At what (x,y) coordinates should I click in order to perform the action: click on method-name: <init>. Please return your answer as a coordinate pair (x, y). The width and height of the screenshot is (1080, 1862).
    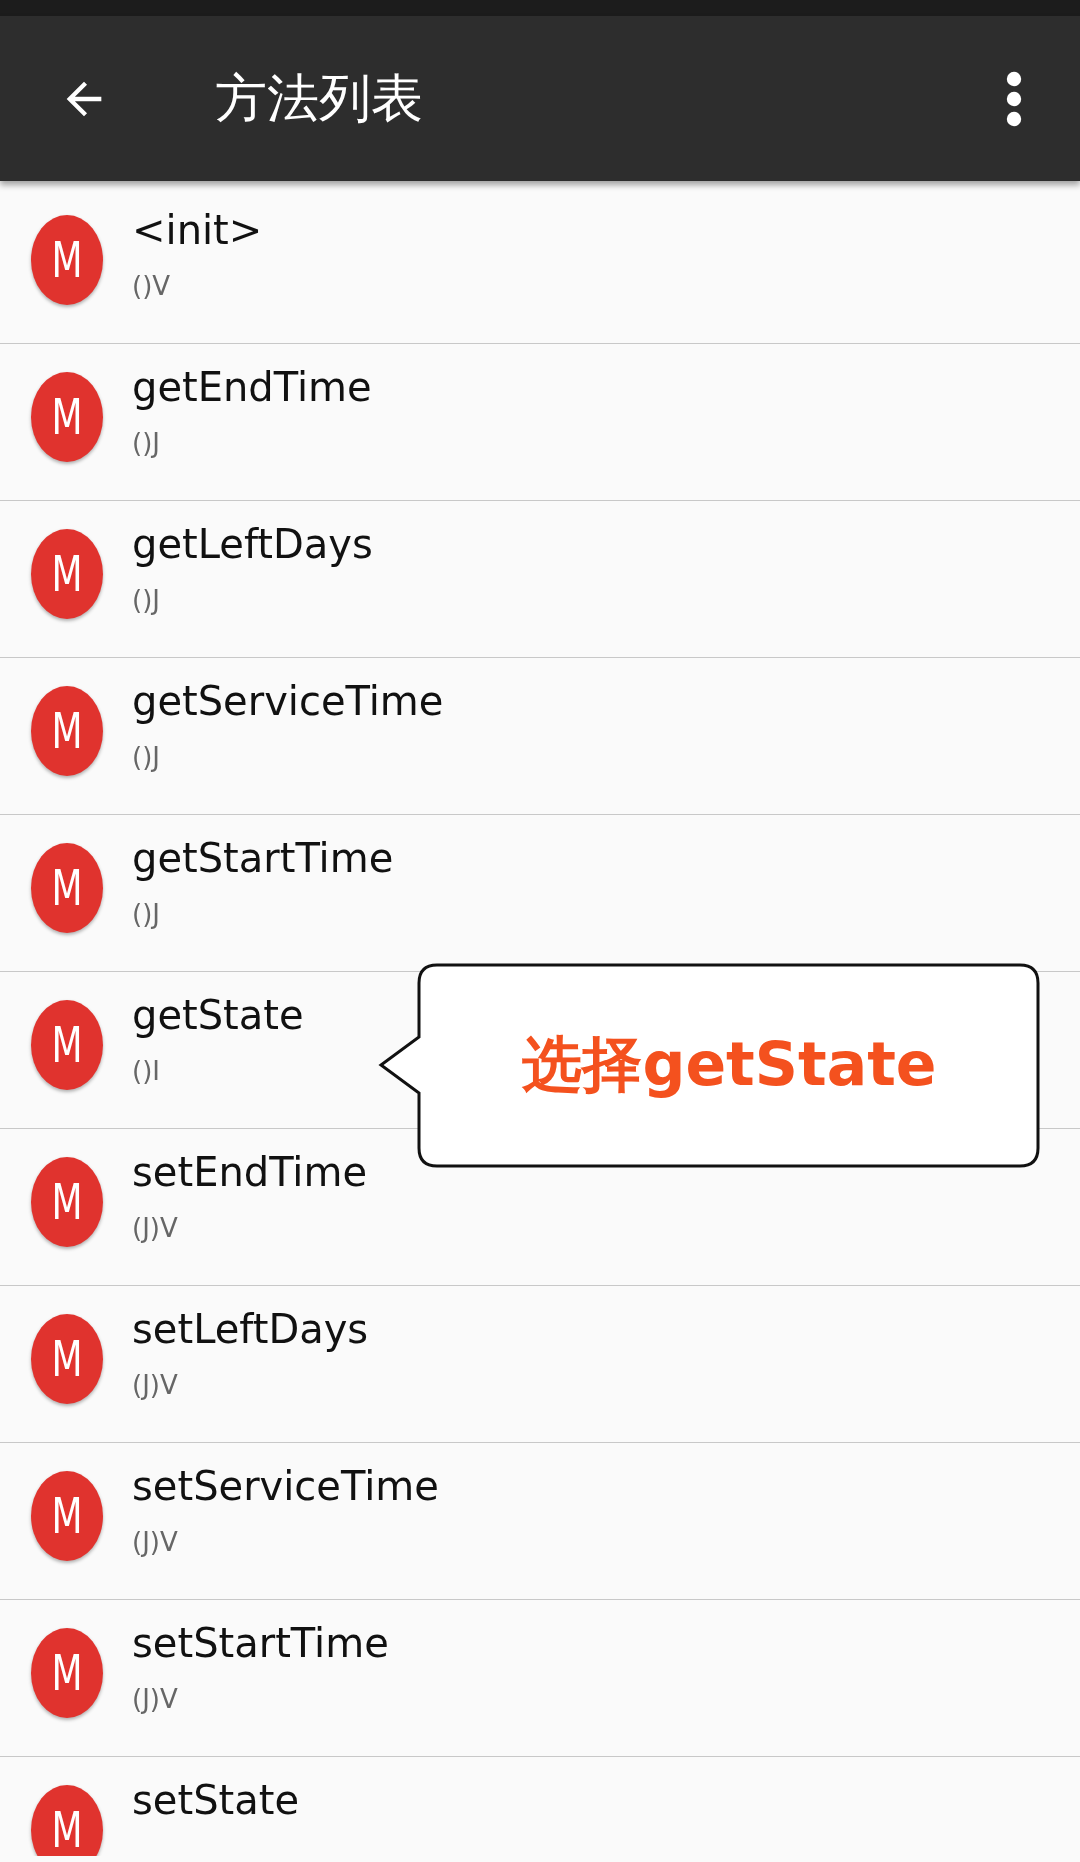
    Looking at the image, I should click on (197, 230).